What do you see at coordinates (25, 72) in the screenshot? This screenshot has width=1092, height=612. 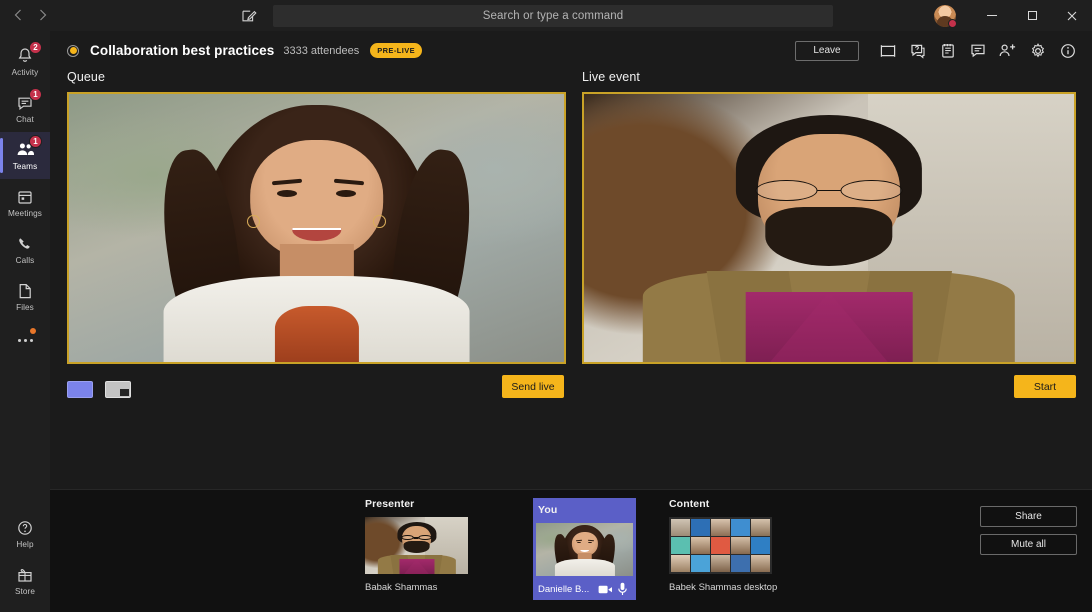 I see `sidebar-label-activity: Activity` at bounding box center [25, 72].